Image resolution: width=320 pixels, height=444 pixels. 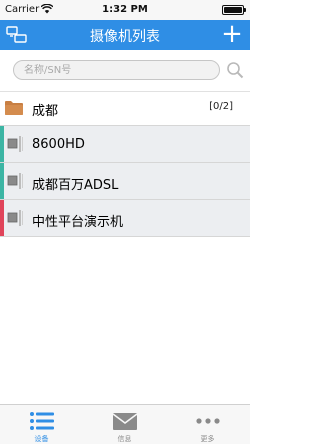 What do you see at coordinates (116, 70) in the screenshot?
I see `search-input` at bounding box center [116, 70].